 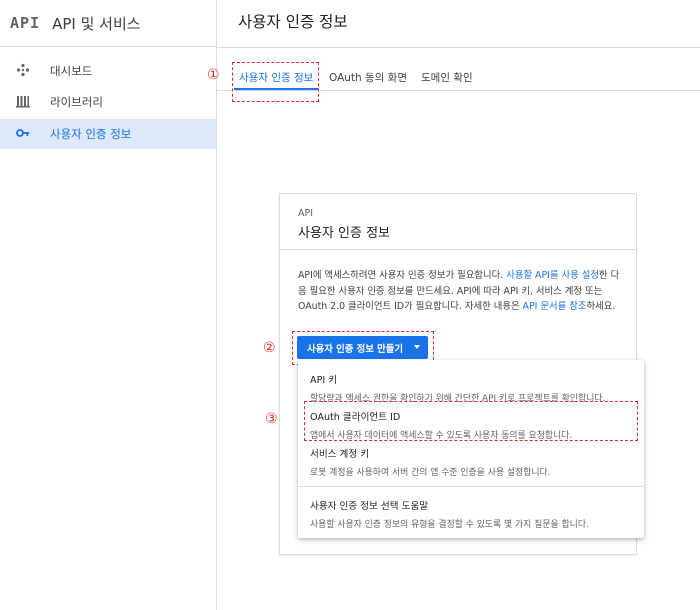 I want to click on menu-item-title: 사용자 인증 정보 선택 도움말, so click(x=369, y=506).